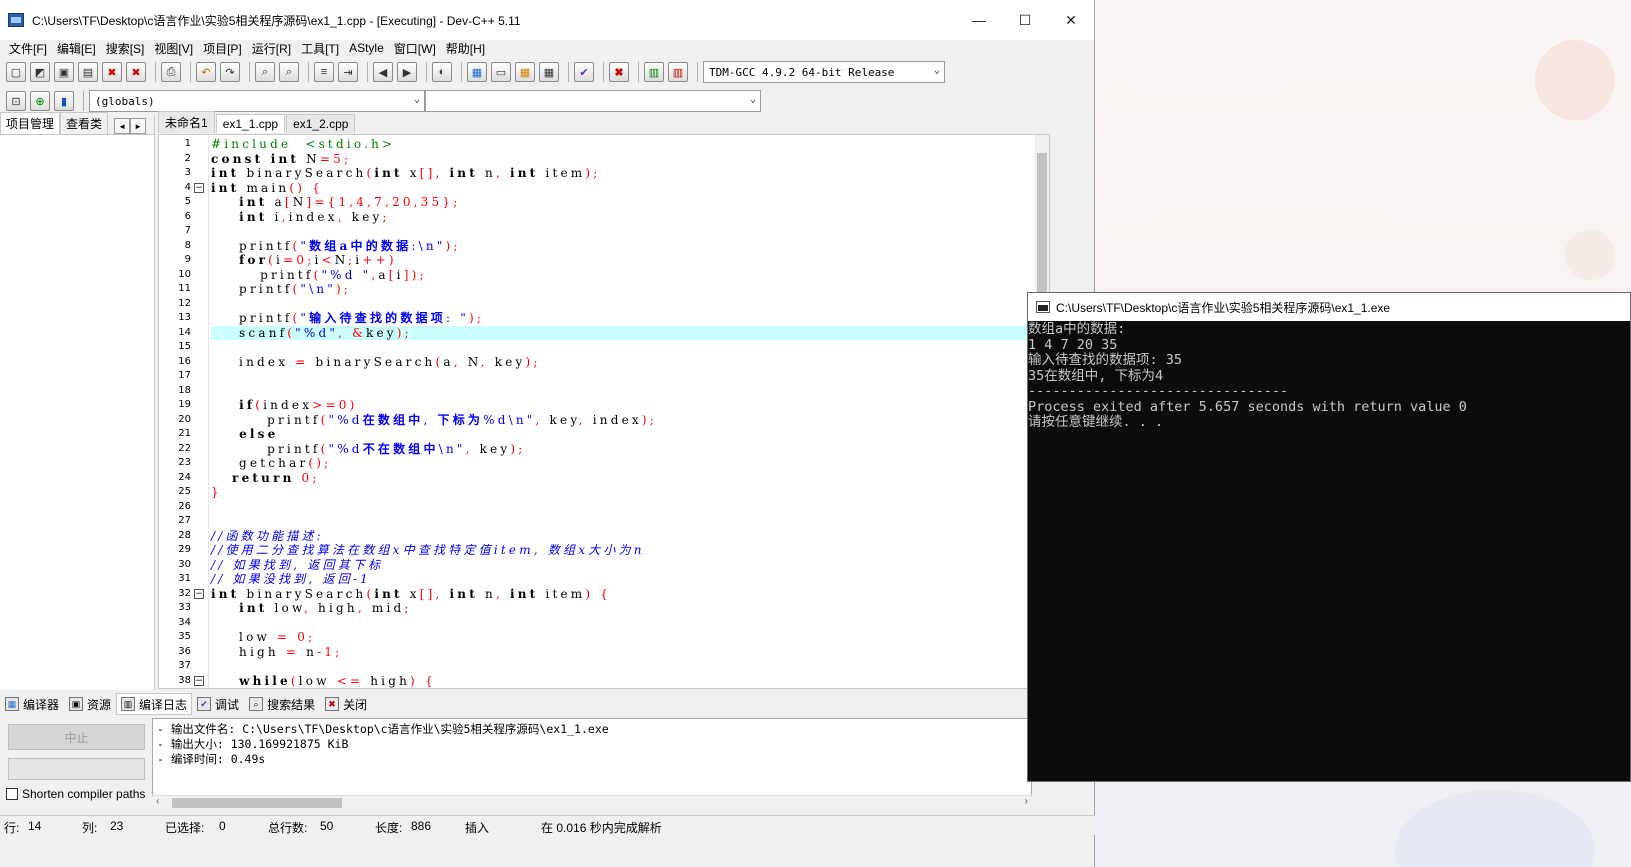 The height and width of the screenshot is (867, 1631). I want to click on stop-compile-button: 中止, so click(76, 737).